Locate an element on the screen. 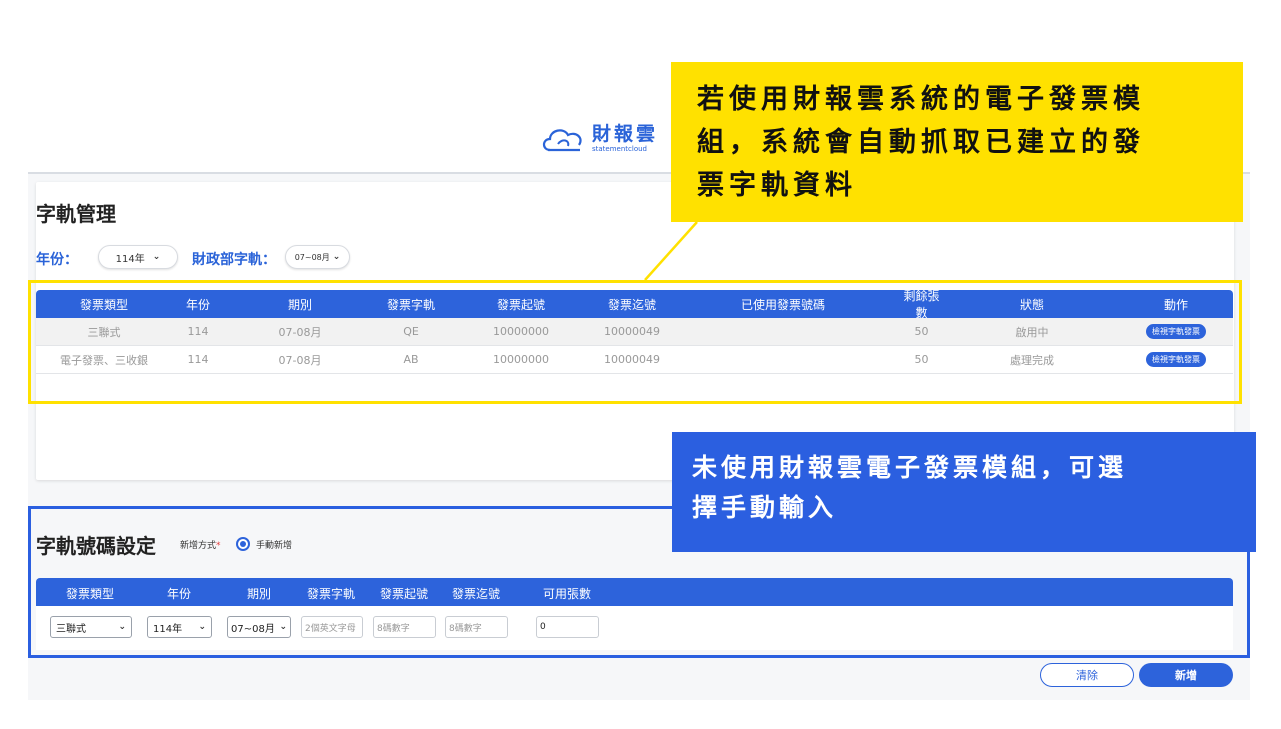 This screenshot has width=1281, height=729. add-button: 新增 is located at coordinates (1186, 675).